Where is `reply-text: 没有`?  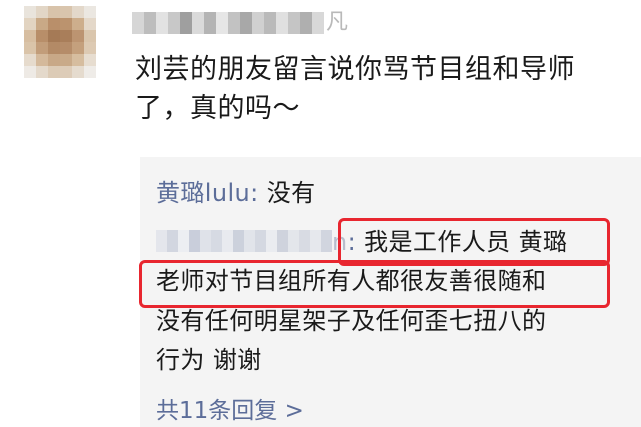
reply-text: 没有 is located at coordinates (291, 193).